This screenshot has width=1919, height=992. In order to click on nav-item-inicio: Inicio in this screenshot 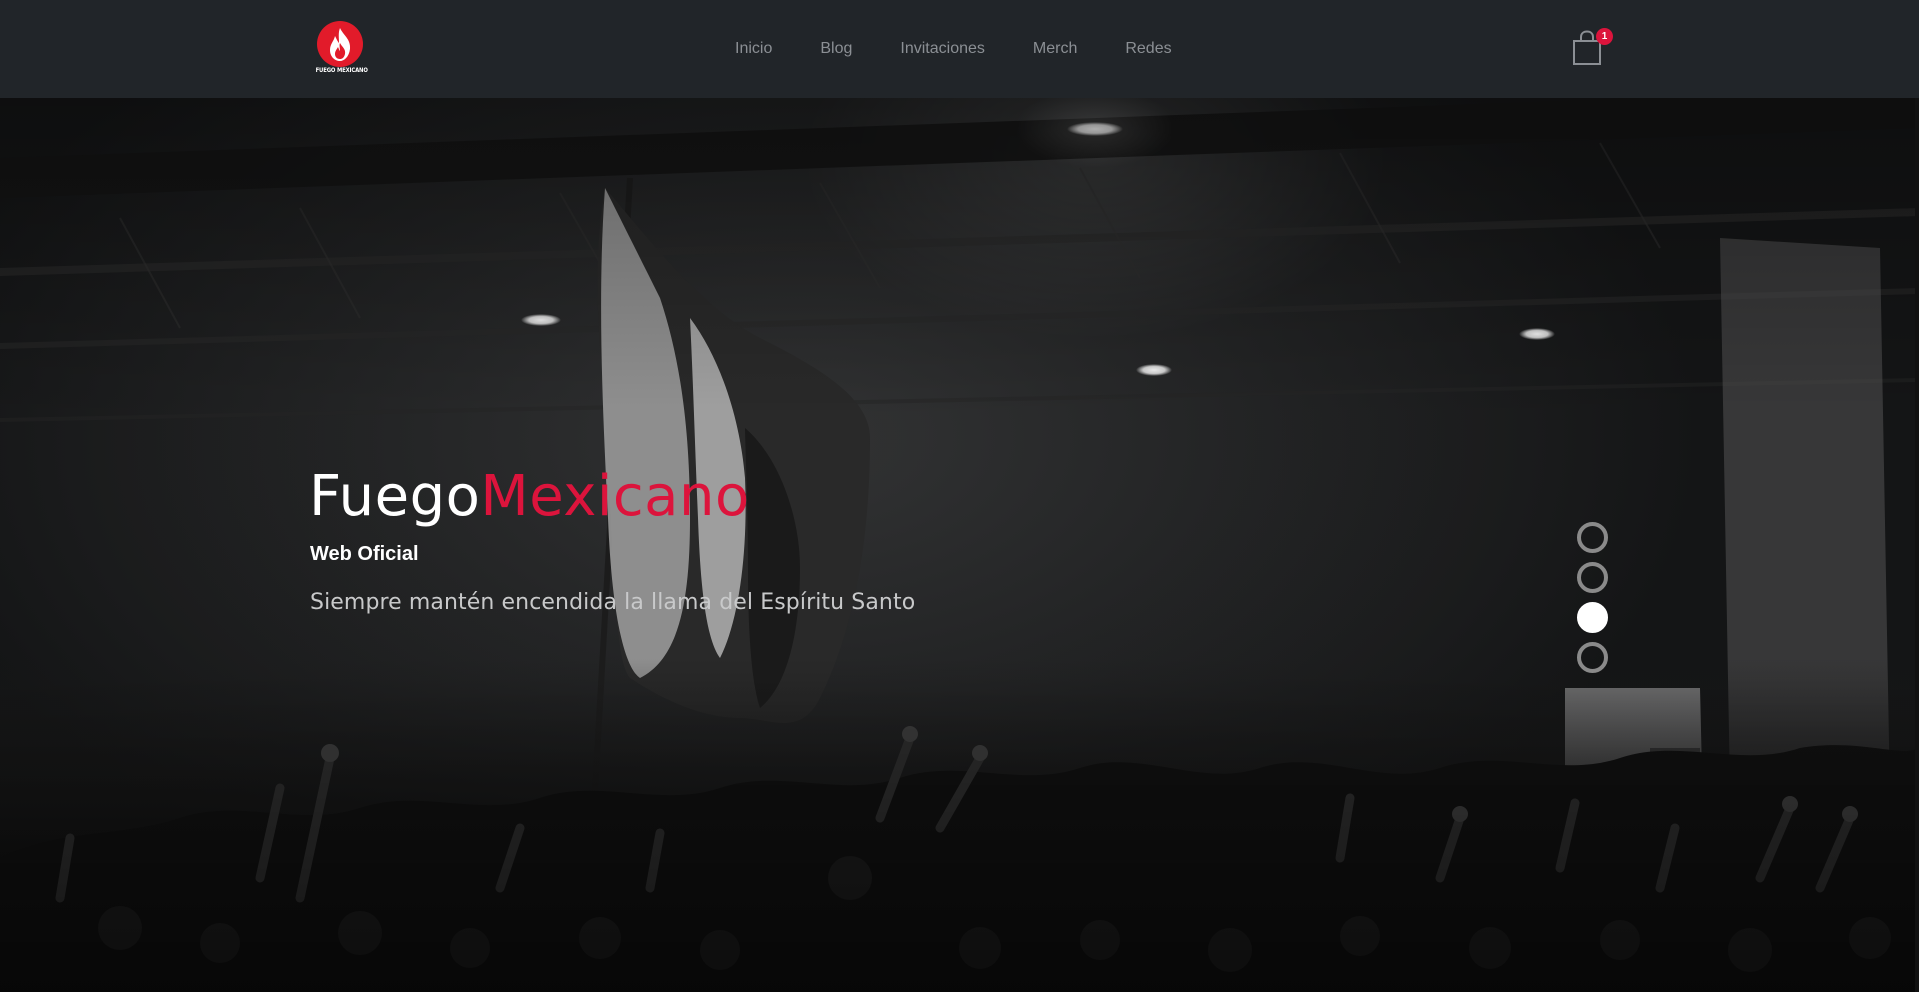, I will do `click(753, 49)`.